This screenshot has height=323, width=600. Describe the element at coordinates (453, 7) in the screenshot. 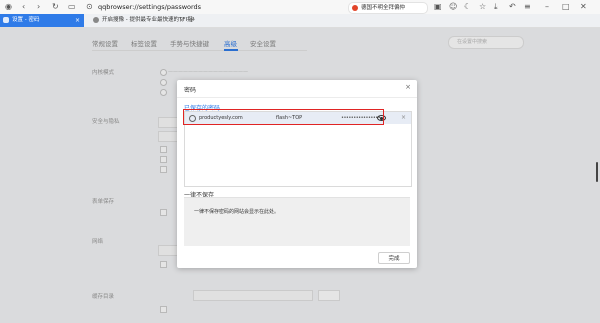

I see `account-icon: ☺` at that location.